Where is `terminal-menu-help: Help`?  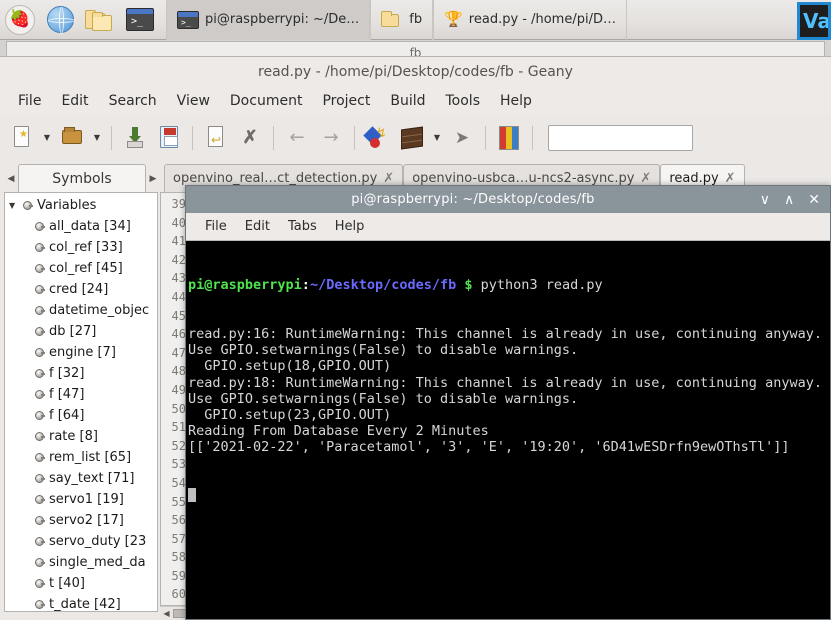
terminal-menu-help: Help is located at coordinates (350, 226).